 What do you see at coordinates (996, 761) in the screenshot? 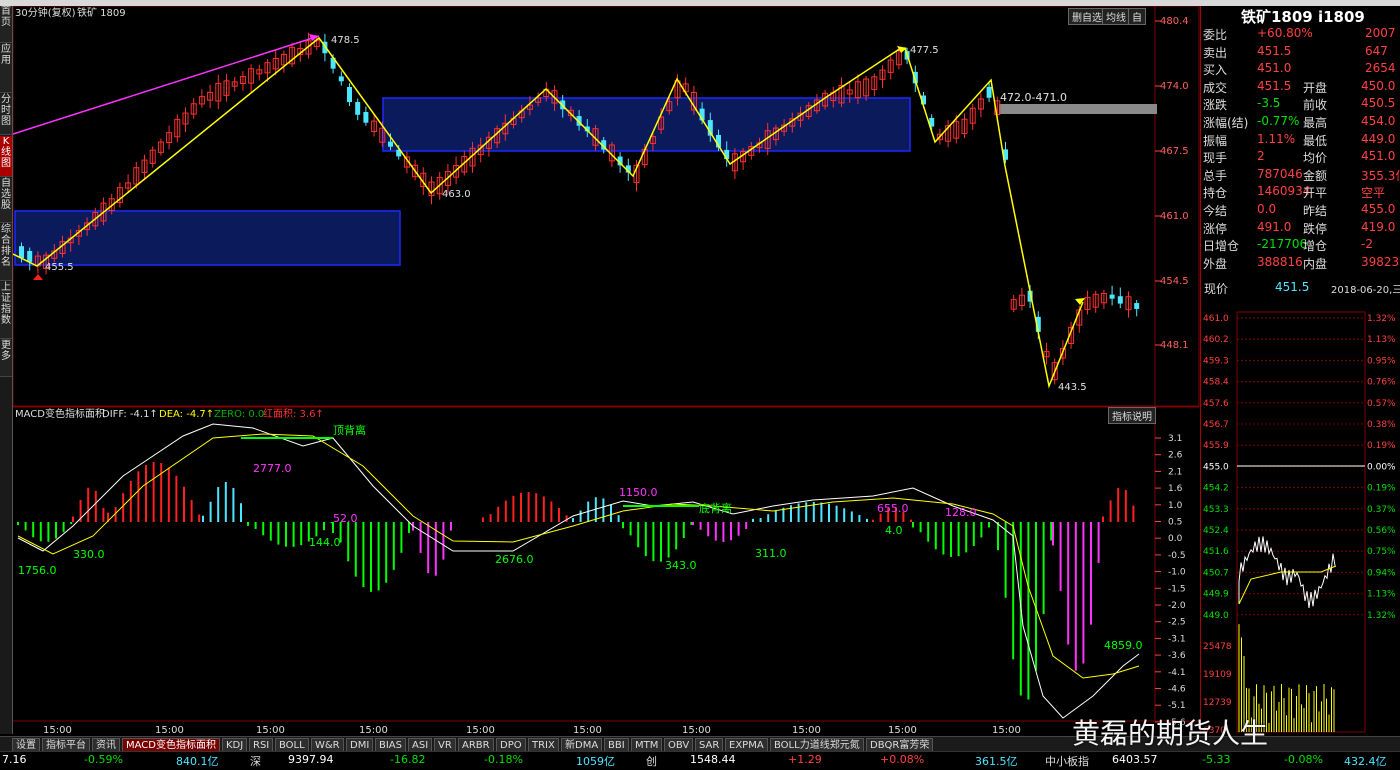
I see `status-item: 361.5亿` at bounding box center [996, 761].